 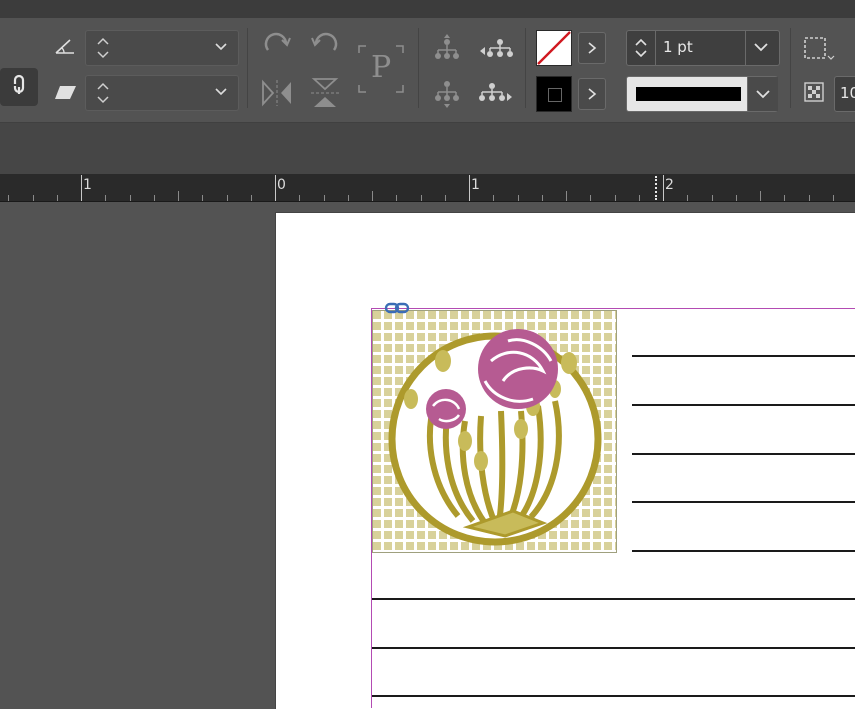 I want to click on control-panel: P 1 pt 10, so click(x=427, y=70).